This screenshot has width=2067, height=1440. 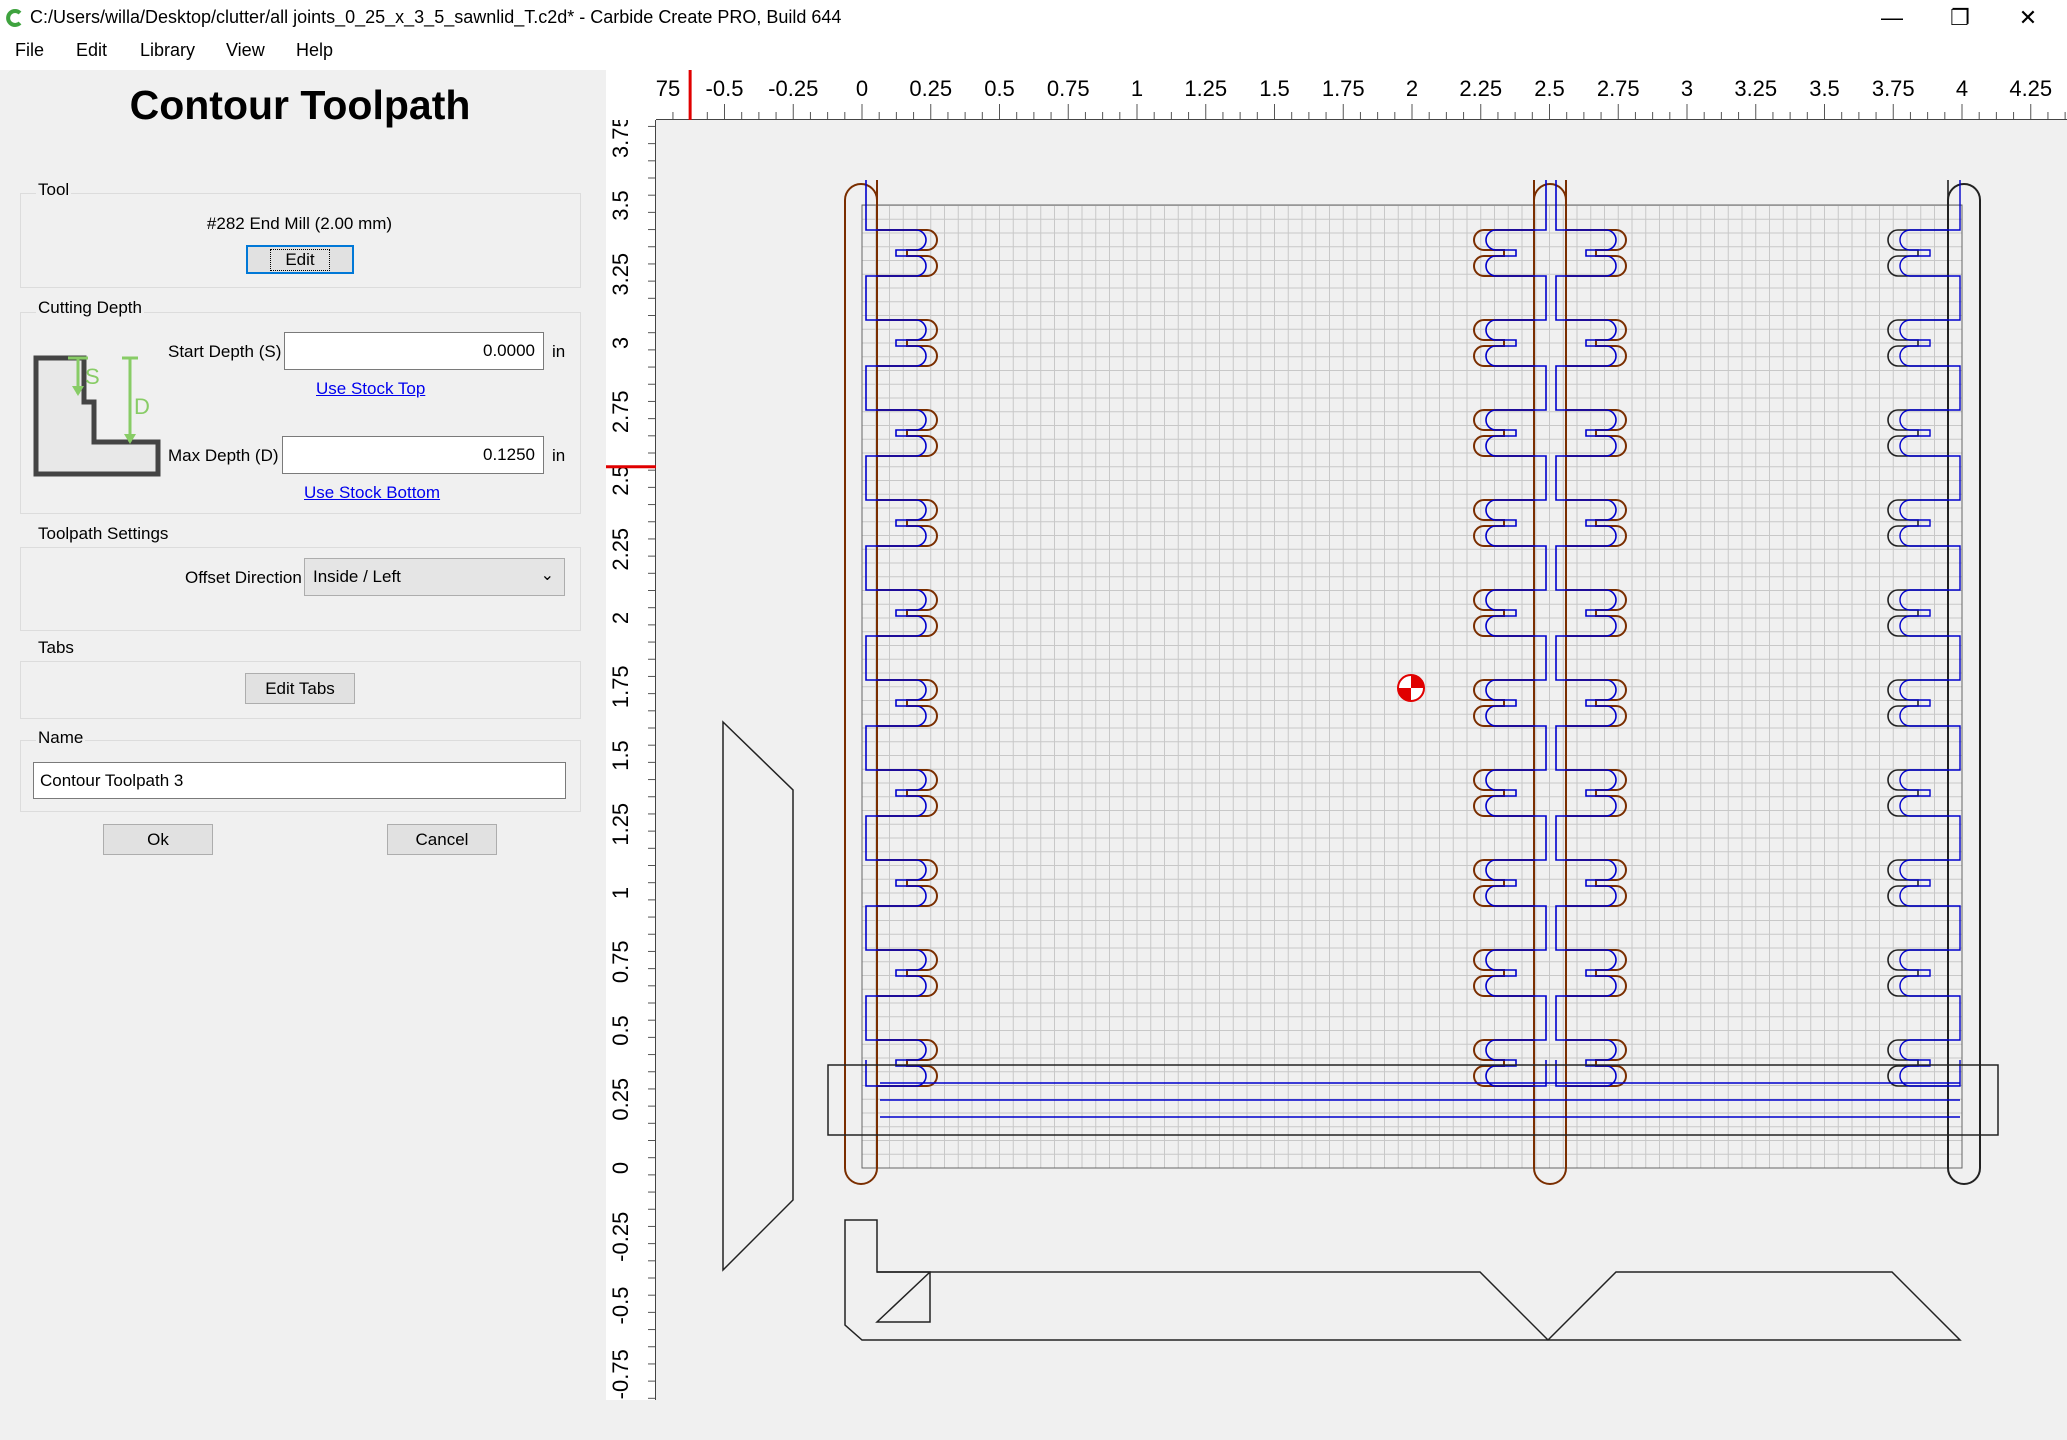 I want to click on start-depth-label: Start Depth (S), so click(x=225, y=351).